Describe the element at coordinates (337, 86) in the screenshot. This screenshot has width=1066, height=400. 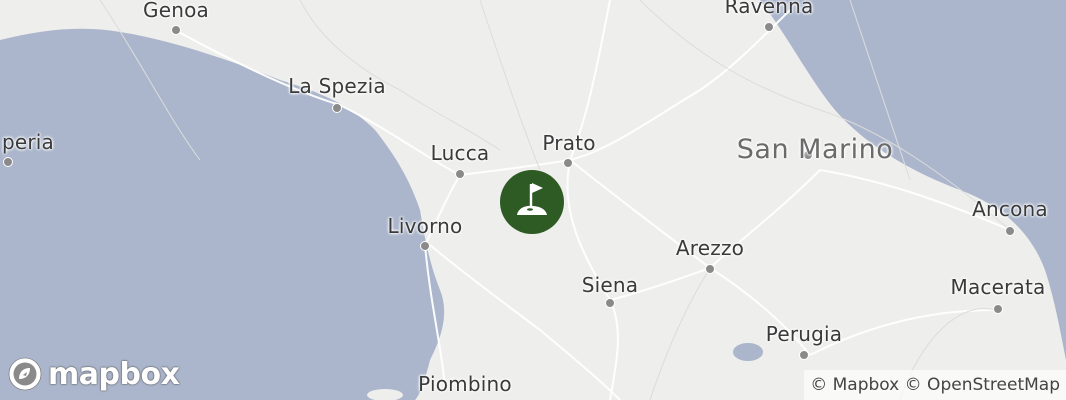
I see `city-label-la-spezia: La Spezia` at that location.